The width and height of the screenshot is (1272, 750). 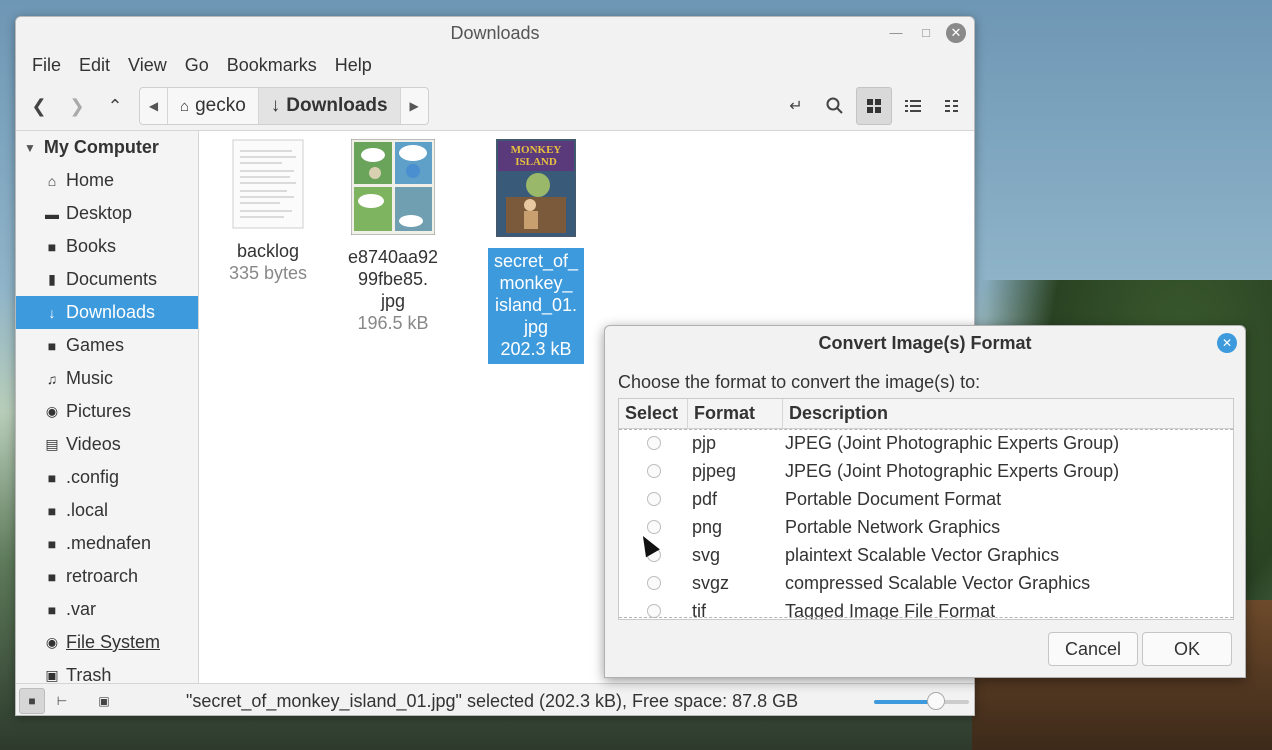 I want to click on sidebar-item-pictures: ◉ Pictures, so click(x=107, y=411).